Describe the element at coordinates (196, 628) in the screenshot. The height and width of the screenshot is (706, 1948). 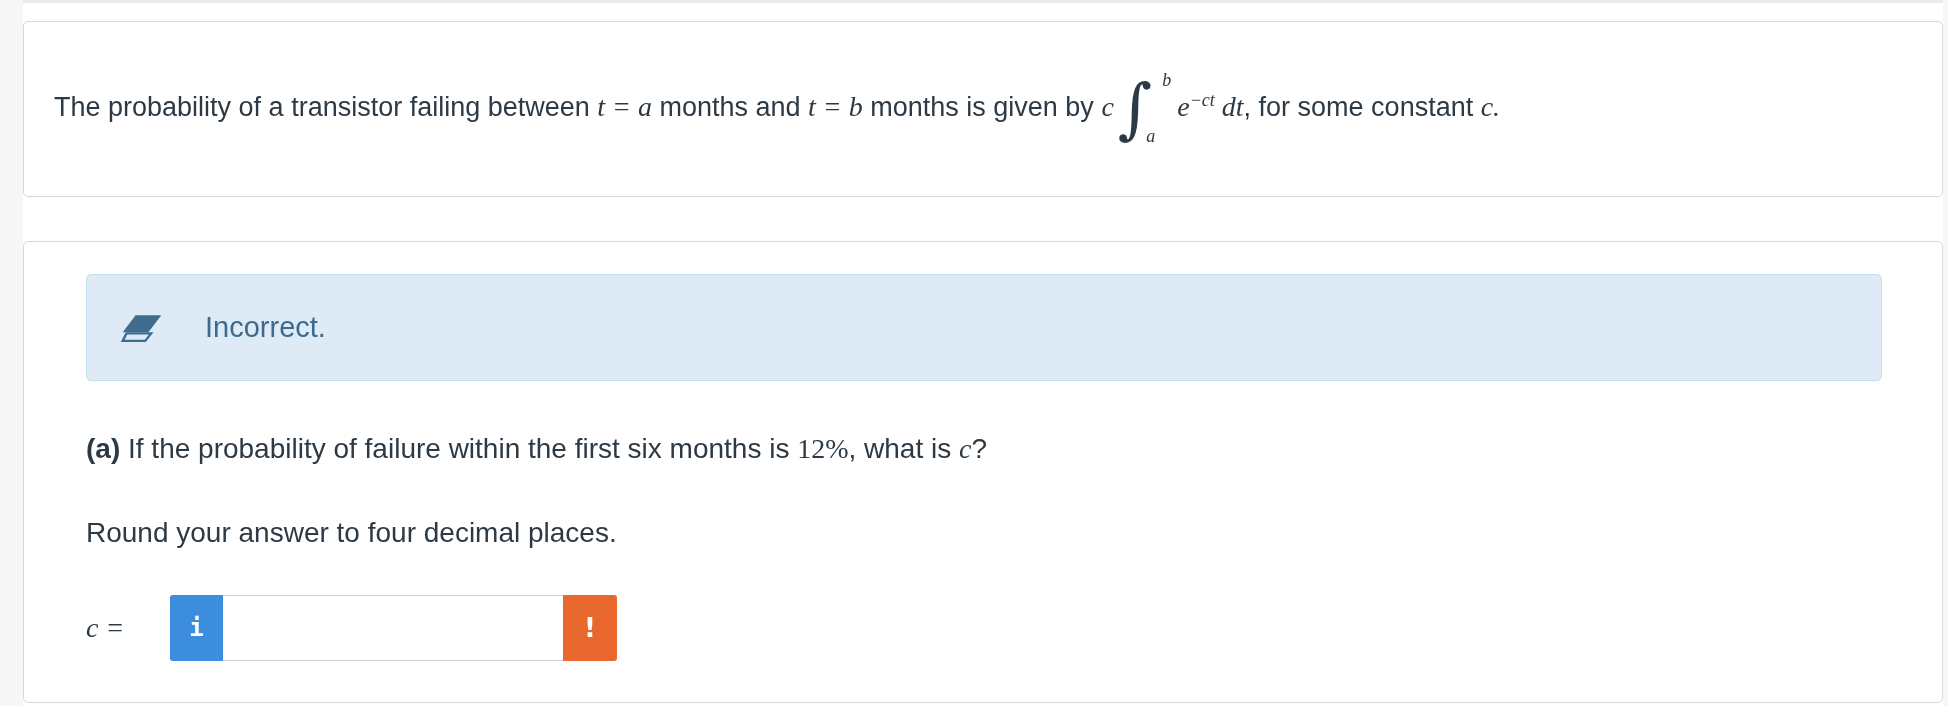
I see `info-button: i` at that location.